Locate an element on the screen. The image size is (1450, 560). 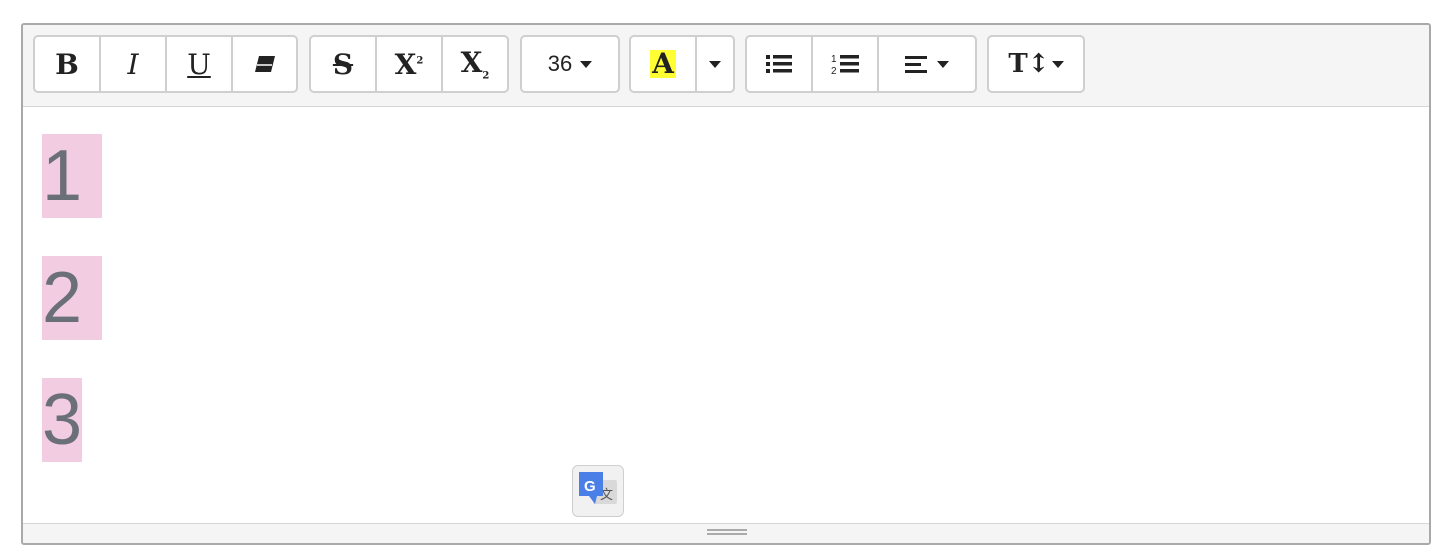
ordered-list-icon: 1 2 is located at coordinates (845, 65).